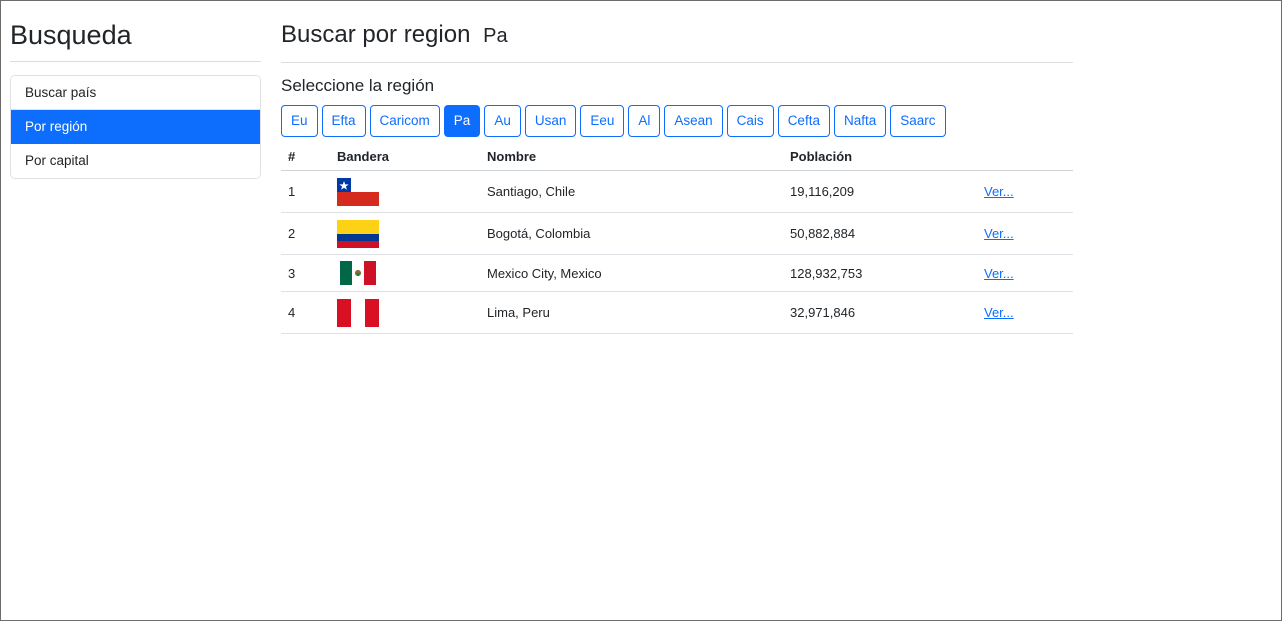 The width and height of the screenshot is (1282, 621). What do you see at coordinates (631, 157) in the screenshot?
I see `header-name: Nombre` at bounding box center [631, 157].